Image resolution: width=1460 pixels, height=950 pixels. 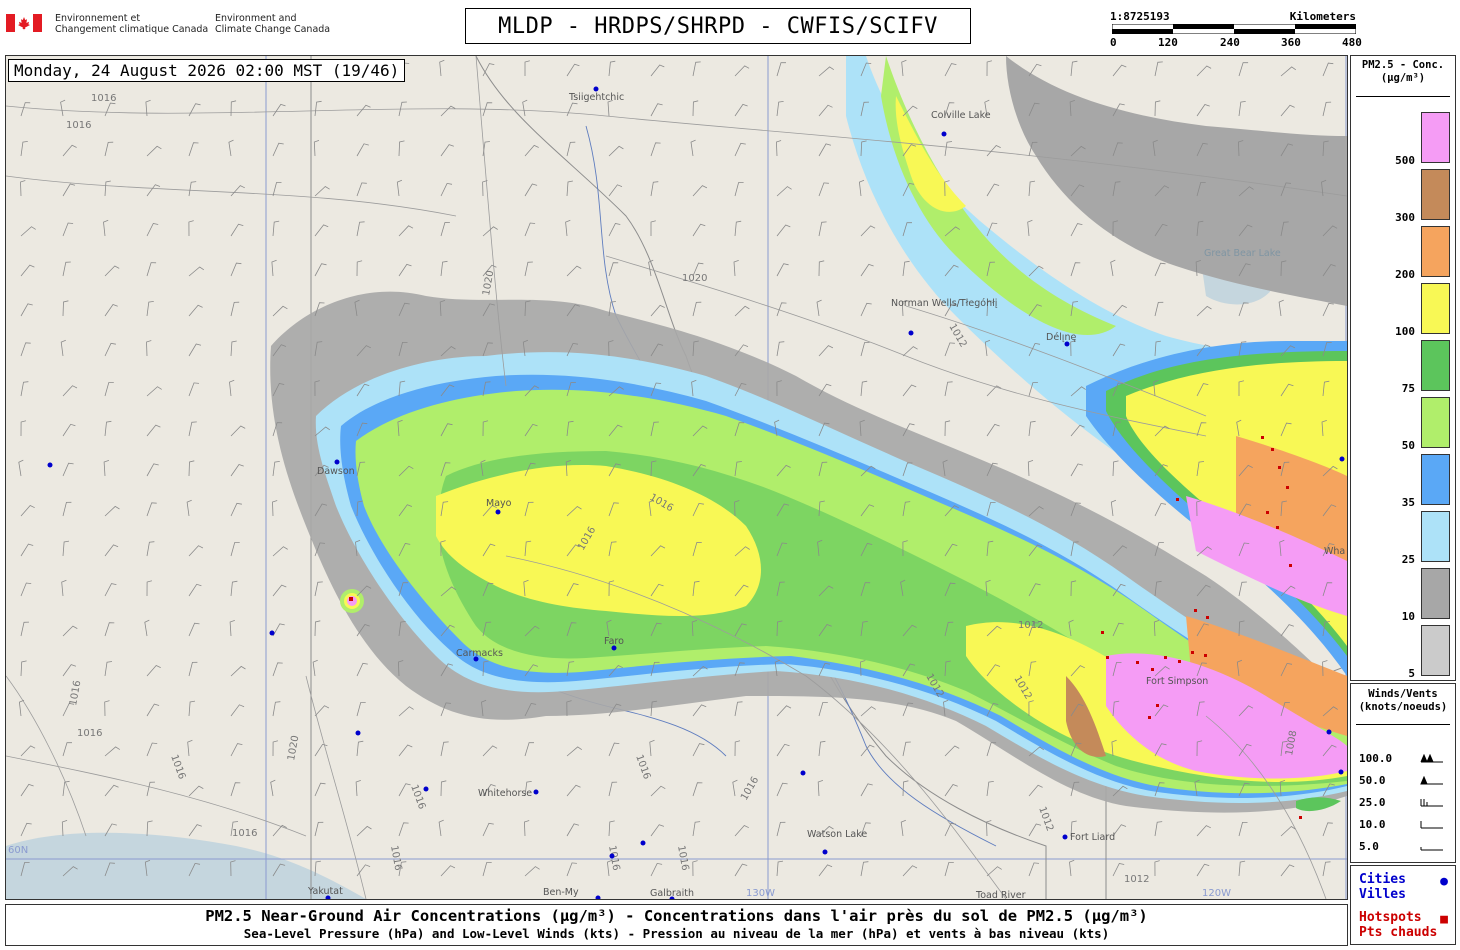 What do you see at coordinates (1408, 388) in the screenshot?
I see `concentration-label: 75` at bounding box center [1408, 388].